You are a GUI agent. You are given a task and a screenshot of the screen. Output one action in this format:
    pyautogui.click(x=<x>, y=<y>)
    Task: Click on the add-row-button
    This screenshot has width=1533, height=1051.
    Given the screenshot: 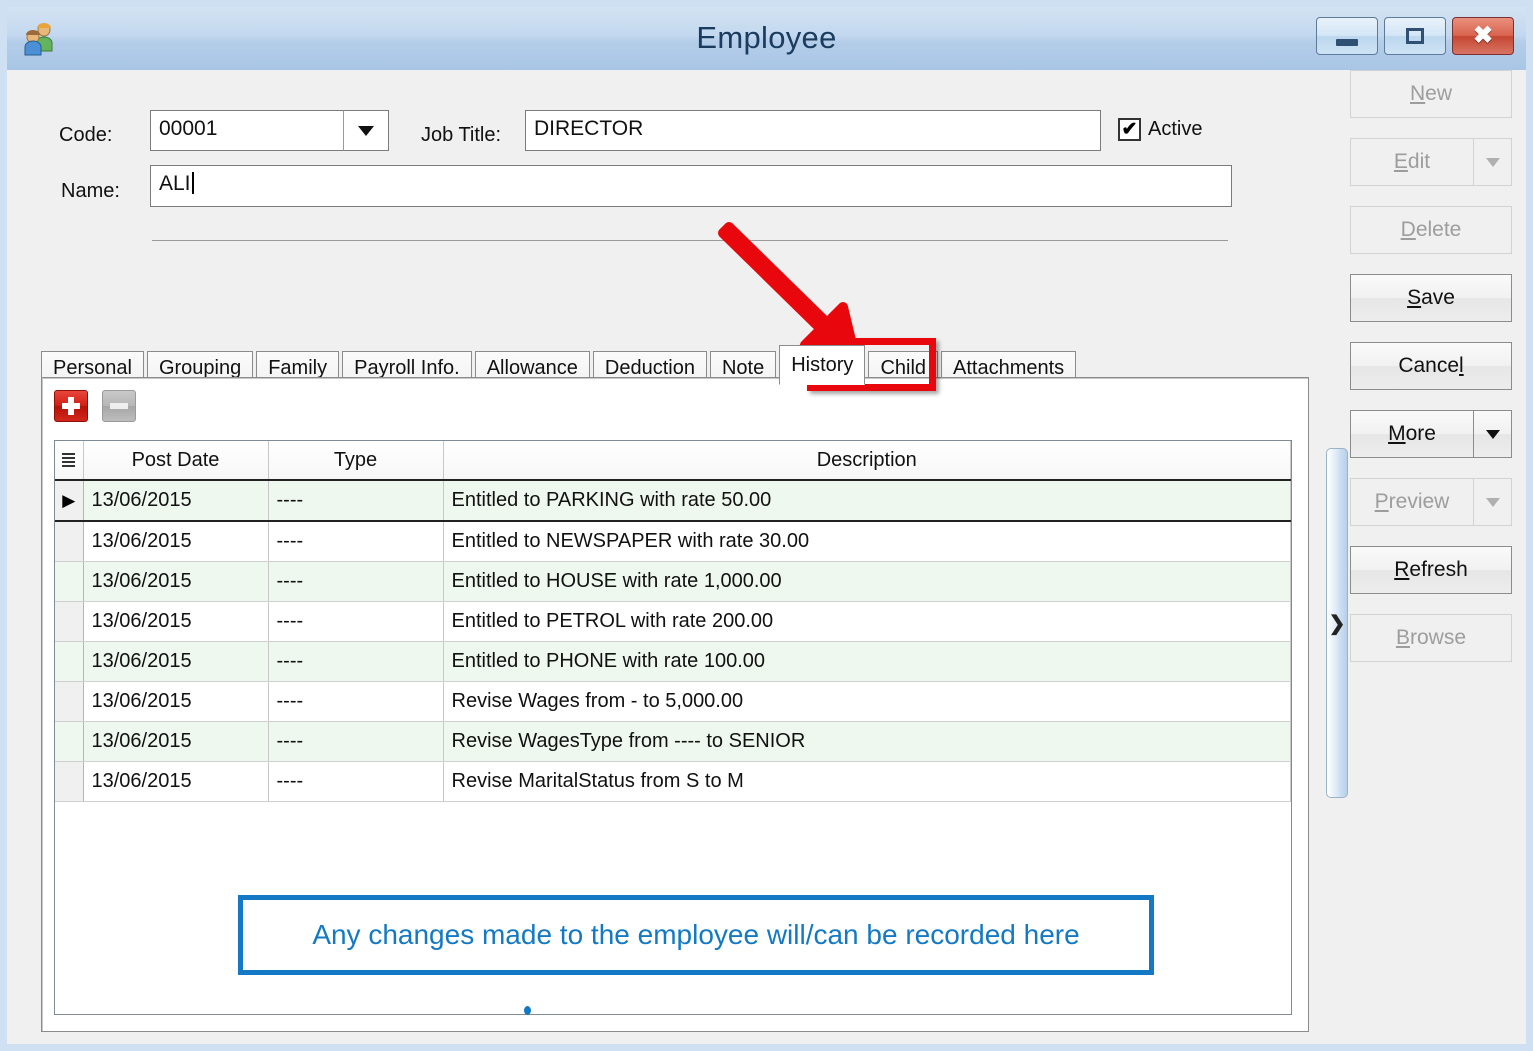 What is the action you would take?
    pyautogui.click(x=71, y=406)
    